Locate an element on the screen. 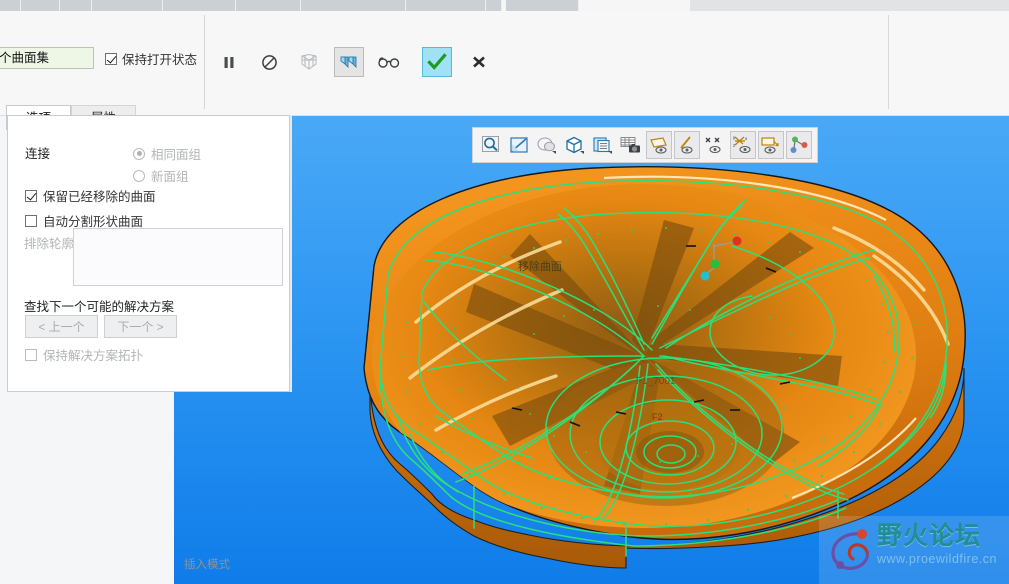 The width and height of the screenshot is (1009, 584). label-datum: F2 is located at coordinates (657, 417).